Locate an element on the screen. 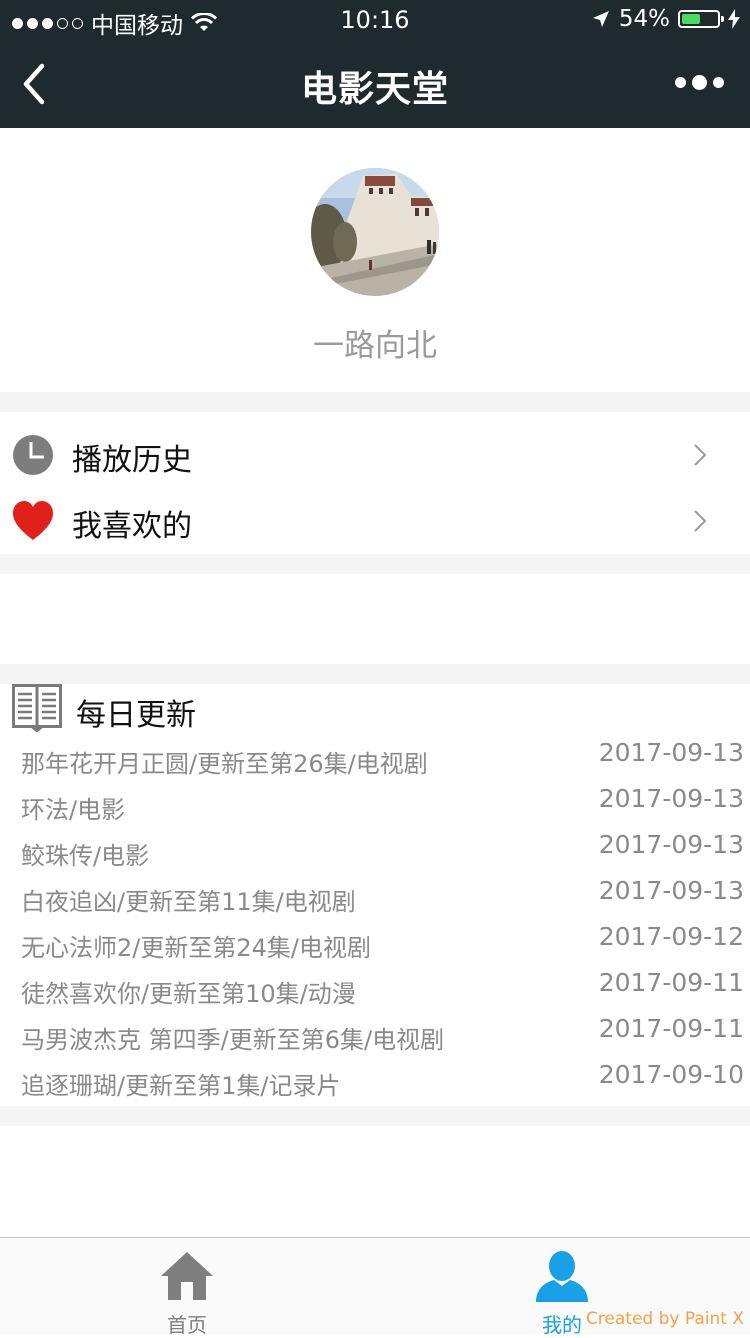  menu-item-label: 播放历史 is located at coordinates (132, 460).